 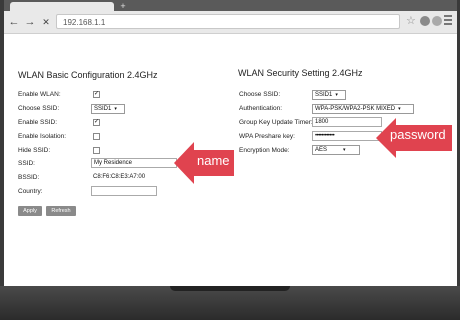 I want to click on encryption-mode-label: Encryption Mode:, so click(x=264, y=150).